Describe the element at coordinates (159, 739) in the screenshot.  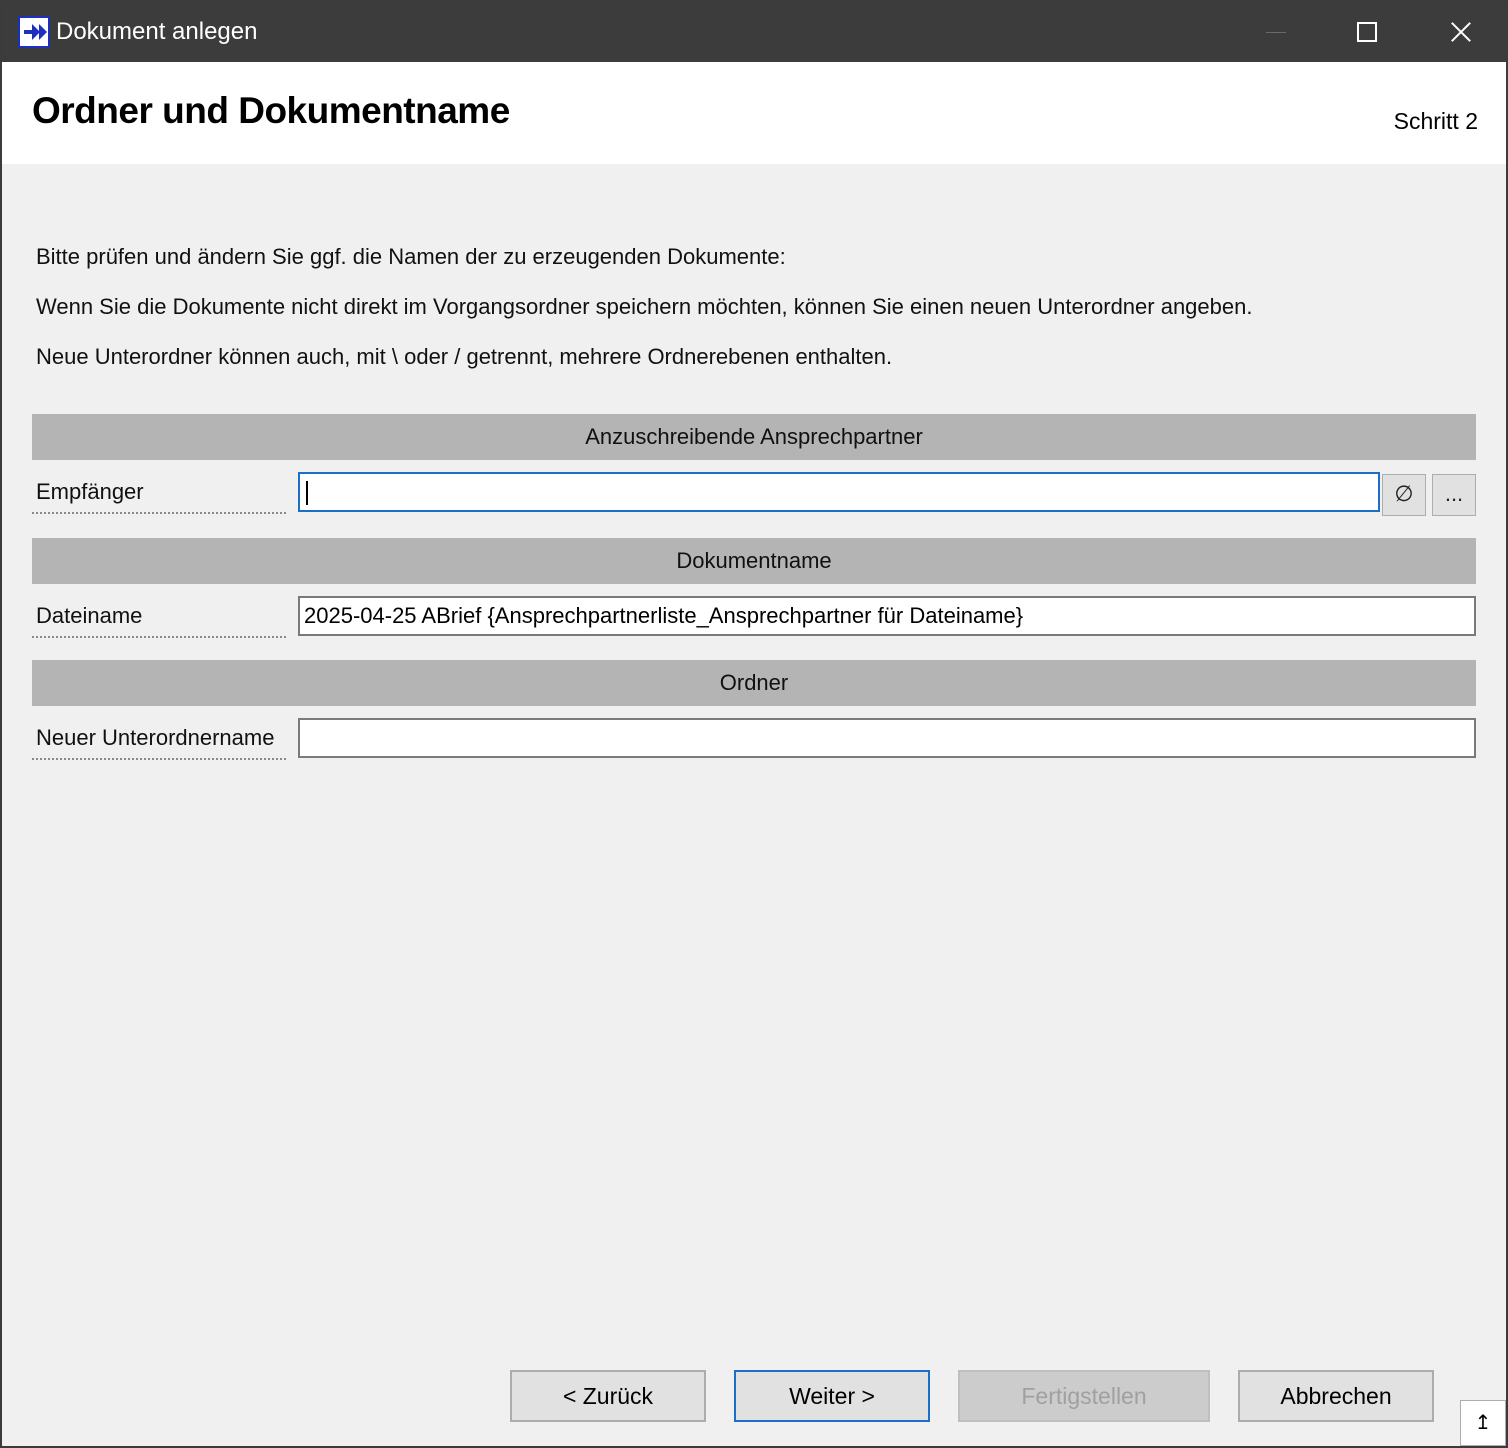
I see `subfolder-label: Neuer Unterordnername` at that location.